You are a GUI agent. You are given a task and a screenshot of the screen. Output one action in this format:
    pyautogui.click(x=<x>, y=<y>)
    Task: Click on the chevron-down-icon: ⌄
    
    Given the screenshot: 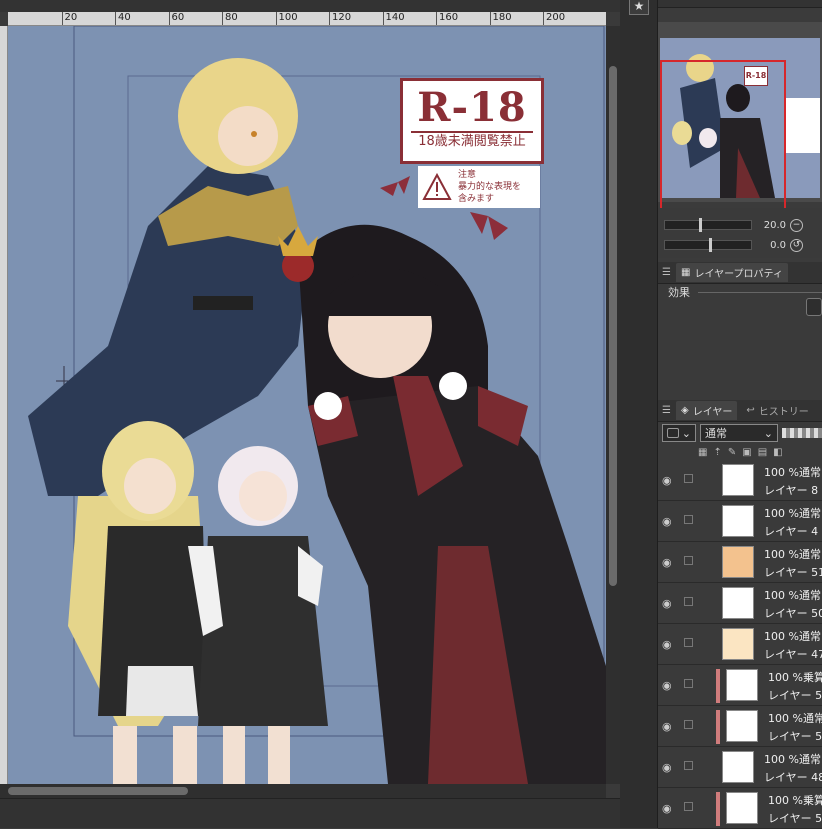 What is the action you would take?
    pyautogui.click(x=768, y=433)
    